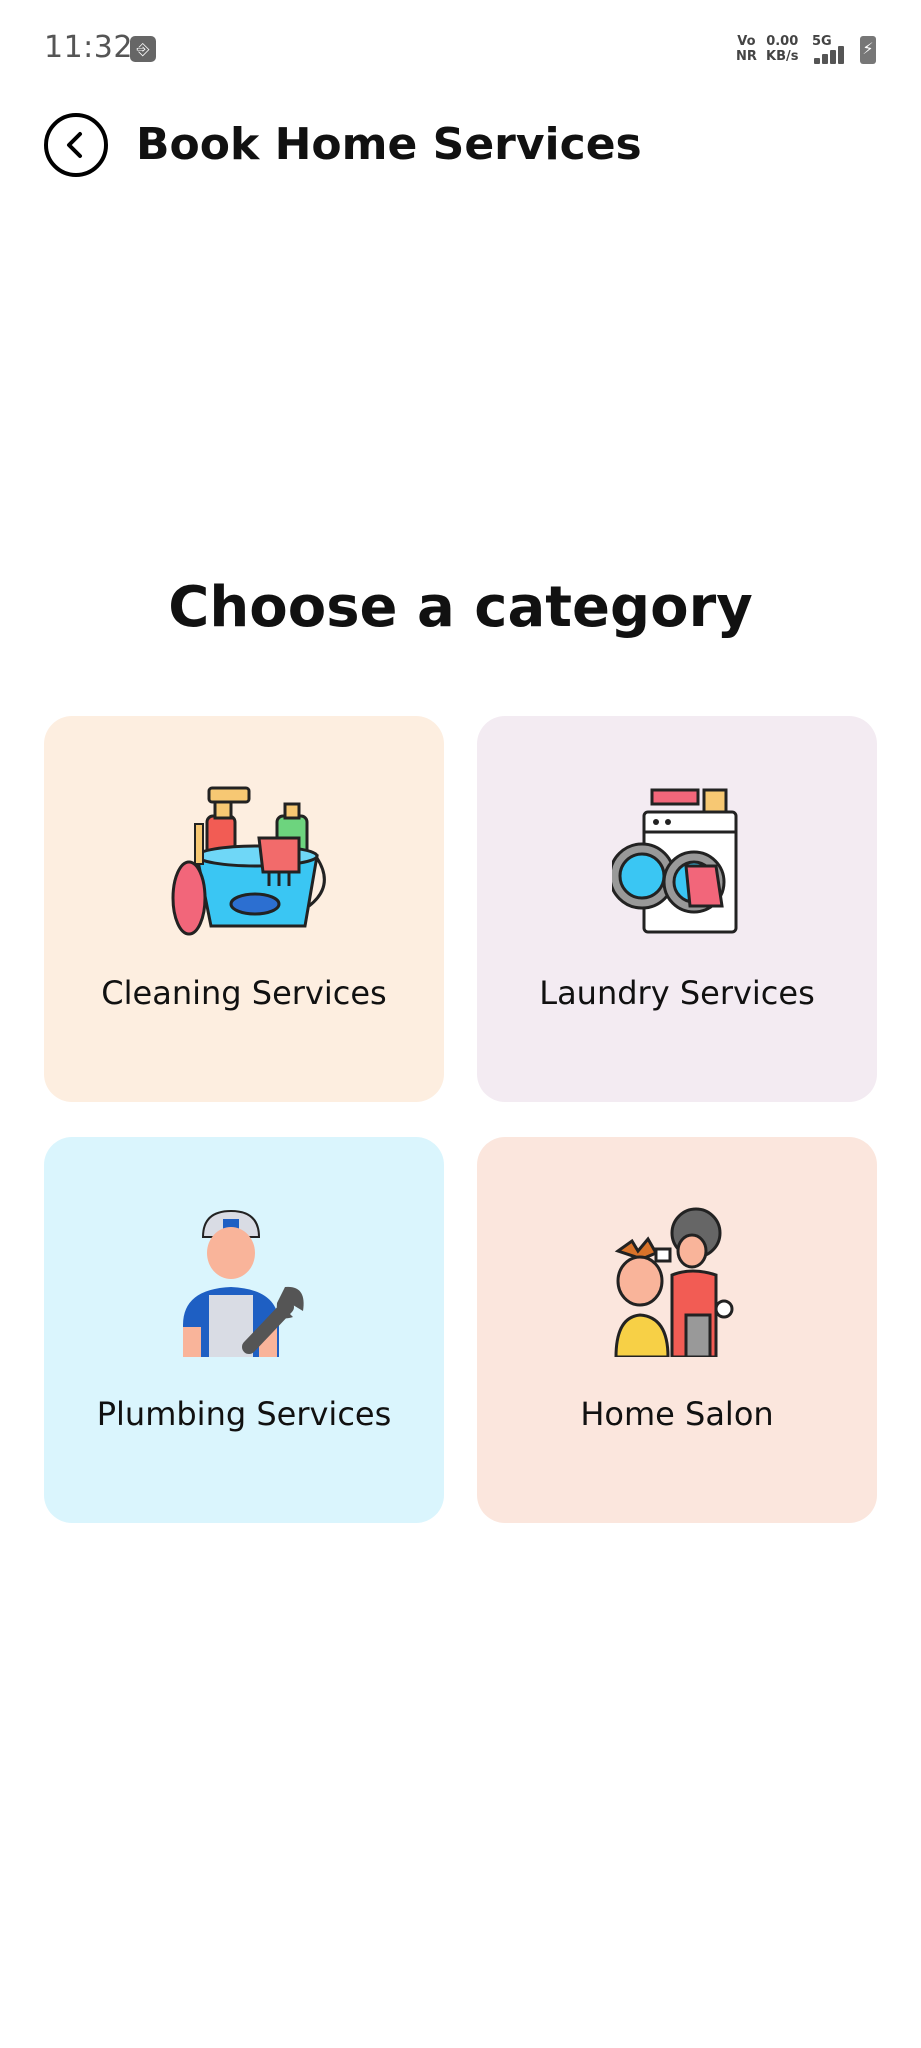  I want to click on usb-icon: ⎆, so click(143, 49).